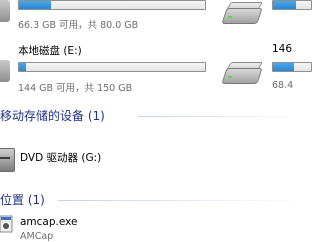 The width and height of the screenshot is (320, 242). Describe the element at coordinates (78, 25) in the screenshot. I see `drive-free-space: 66.3 GB 可用，共 80.0 GB` at that location.